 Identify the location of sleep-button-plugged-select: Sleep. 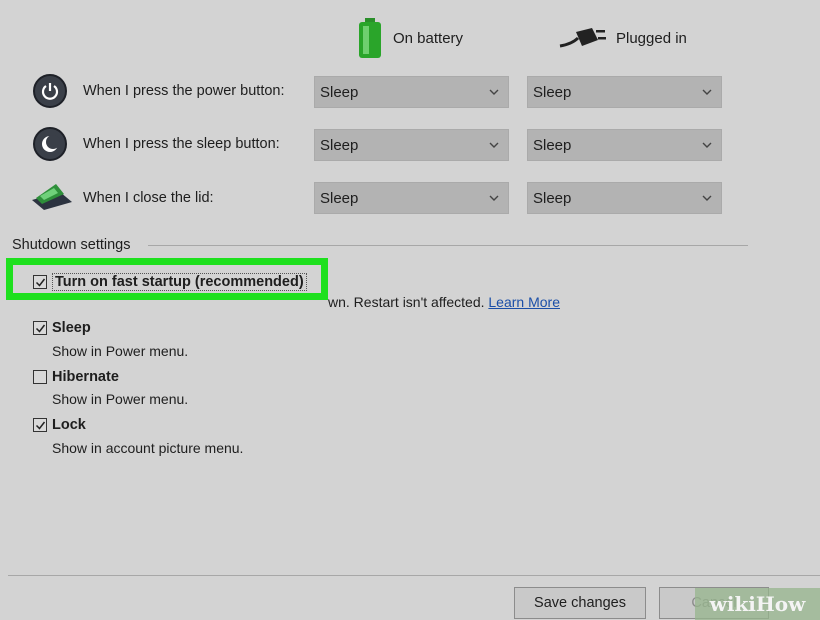
(624, 145).